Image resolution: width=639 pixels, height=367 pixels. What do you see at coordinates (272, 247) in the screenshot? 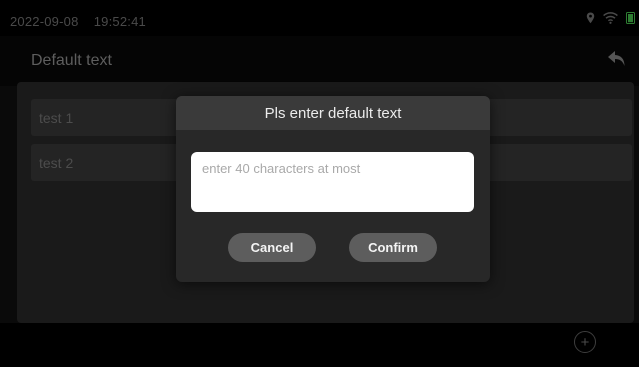
I see `cancel-button: Cancel` at bounding box center [272, 247].